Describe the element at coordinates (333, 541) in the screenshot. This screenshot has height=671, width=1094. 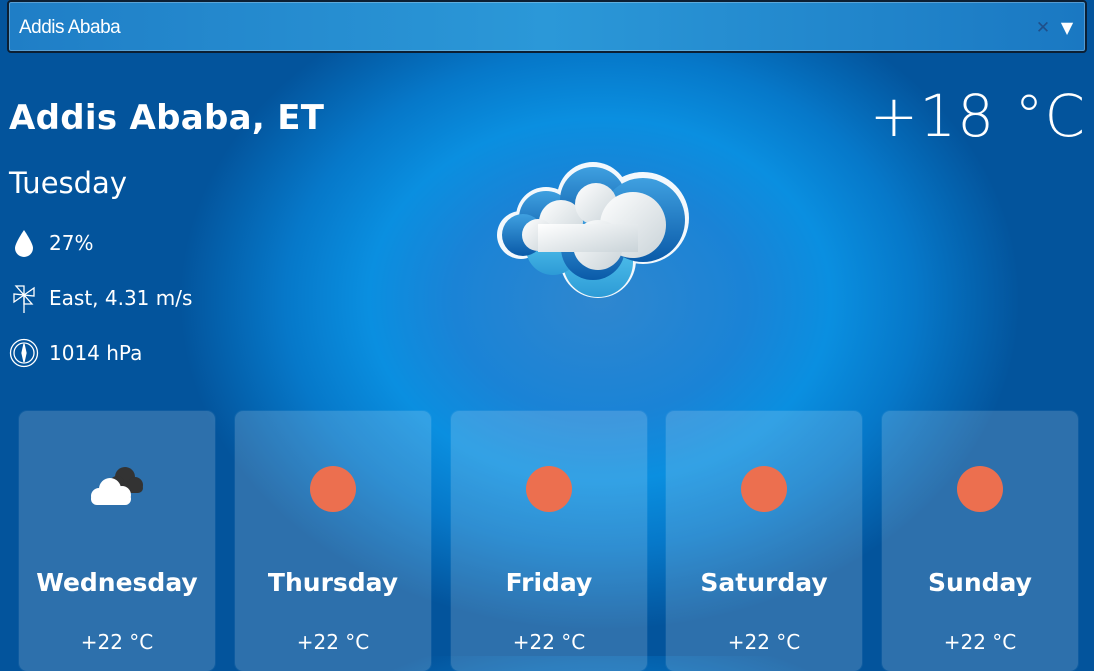
I see `forecast-card-thursday: Thursday +22 °C` at that location.